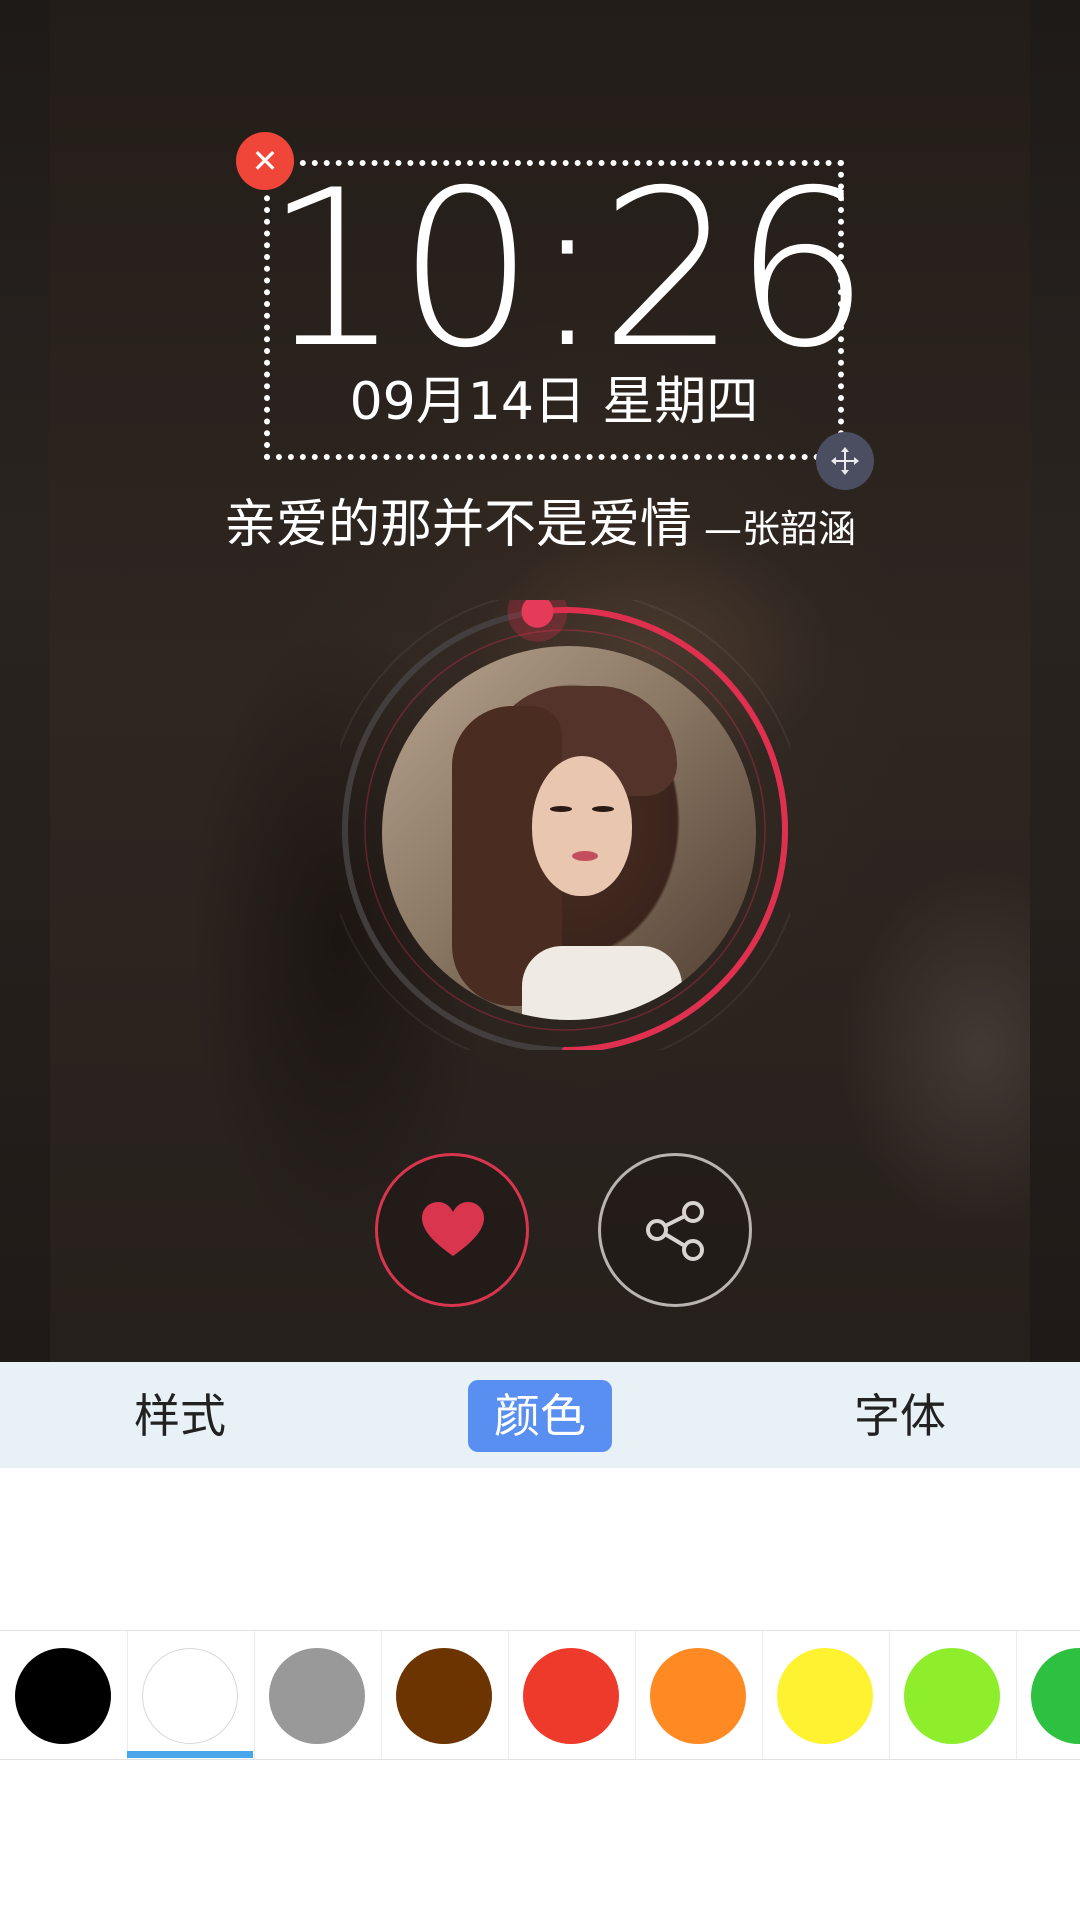 Image resolution: width=1080 pixels, height=1920 pixels. What do you see at coordinates (567, 269) in the screenshot?
I see `clock-time: 10:26` at bounding box center [567, 269].